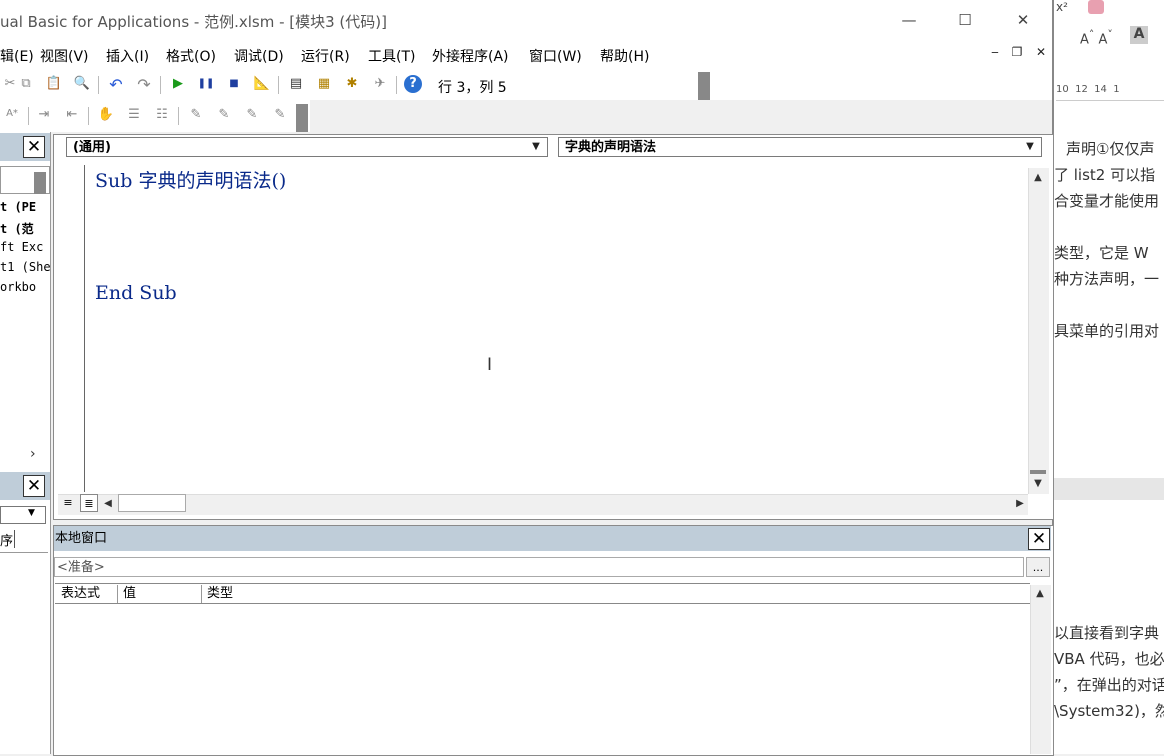 This screenshot has width=1164, height=756. Describe the element at coordinates (324, 83) in the screenshot. I see `properties-icon: ▦` at that location.